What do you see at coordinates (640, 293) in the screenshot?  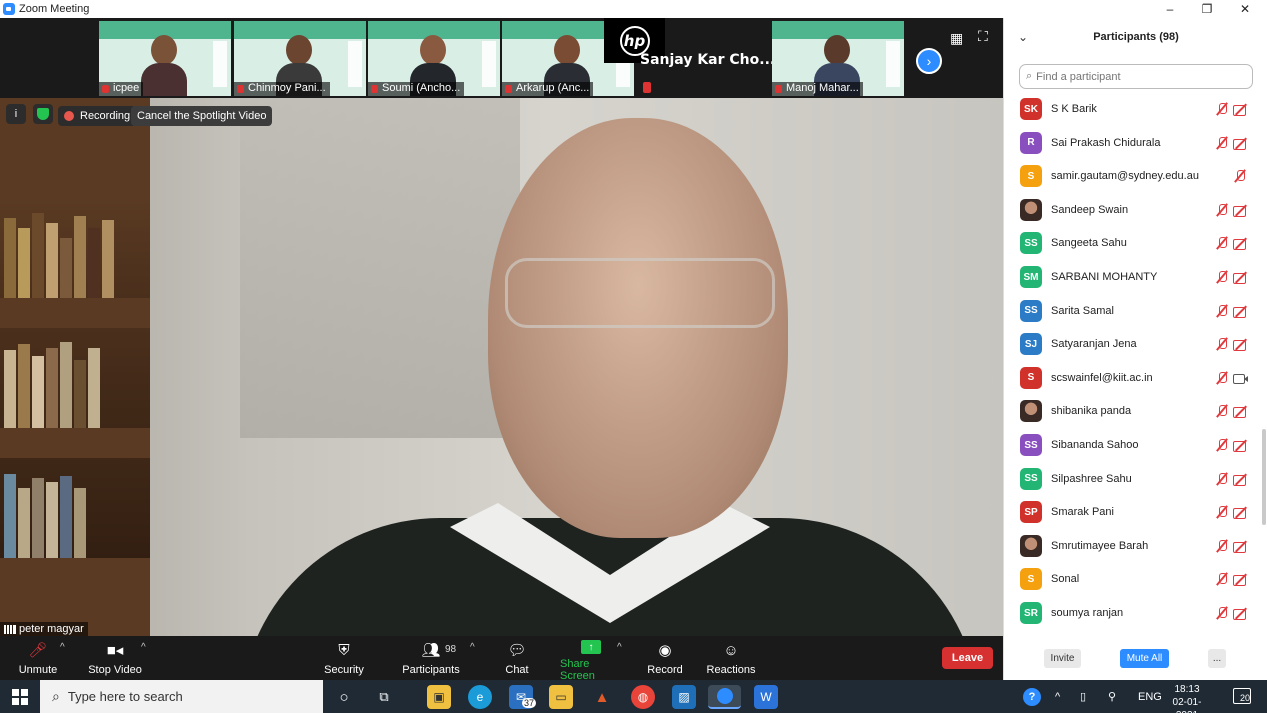 I see `speaker-glasses` at bounding box center [640, 293].